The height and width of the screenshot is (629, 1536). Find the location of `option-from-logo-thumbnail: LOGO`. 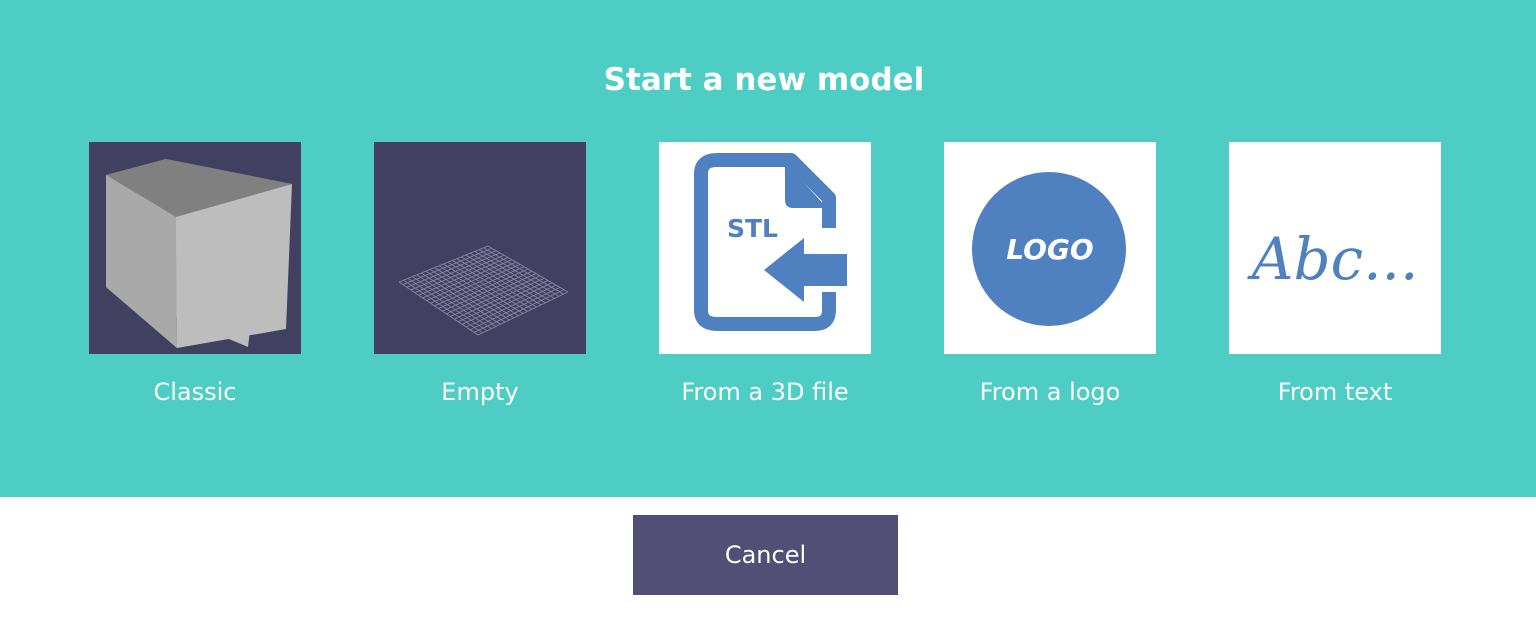

option-from-logo-thumbnail: LOGO is located at coordinates (1050, 248).